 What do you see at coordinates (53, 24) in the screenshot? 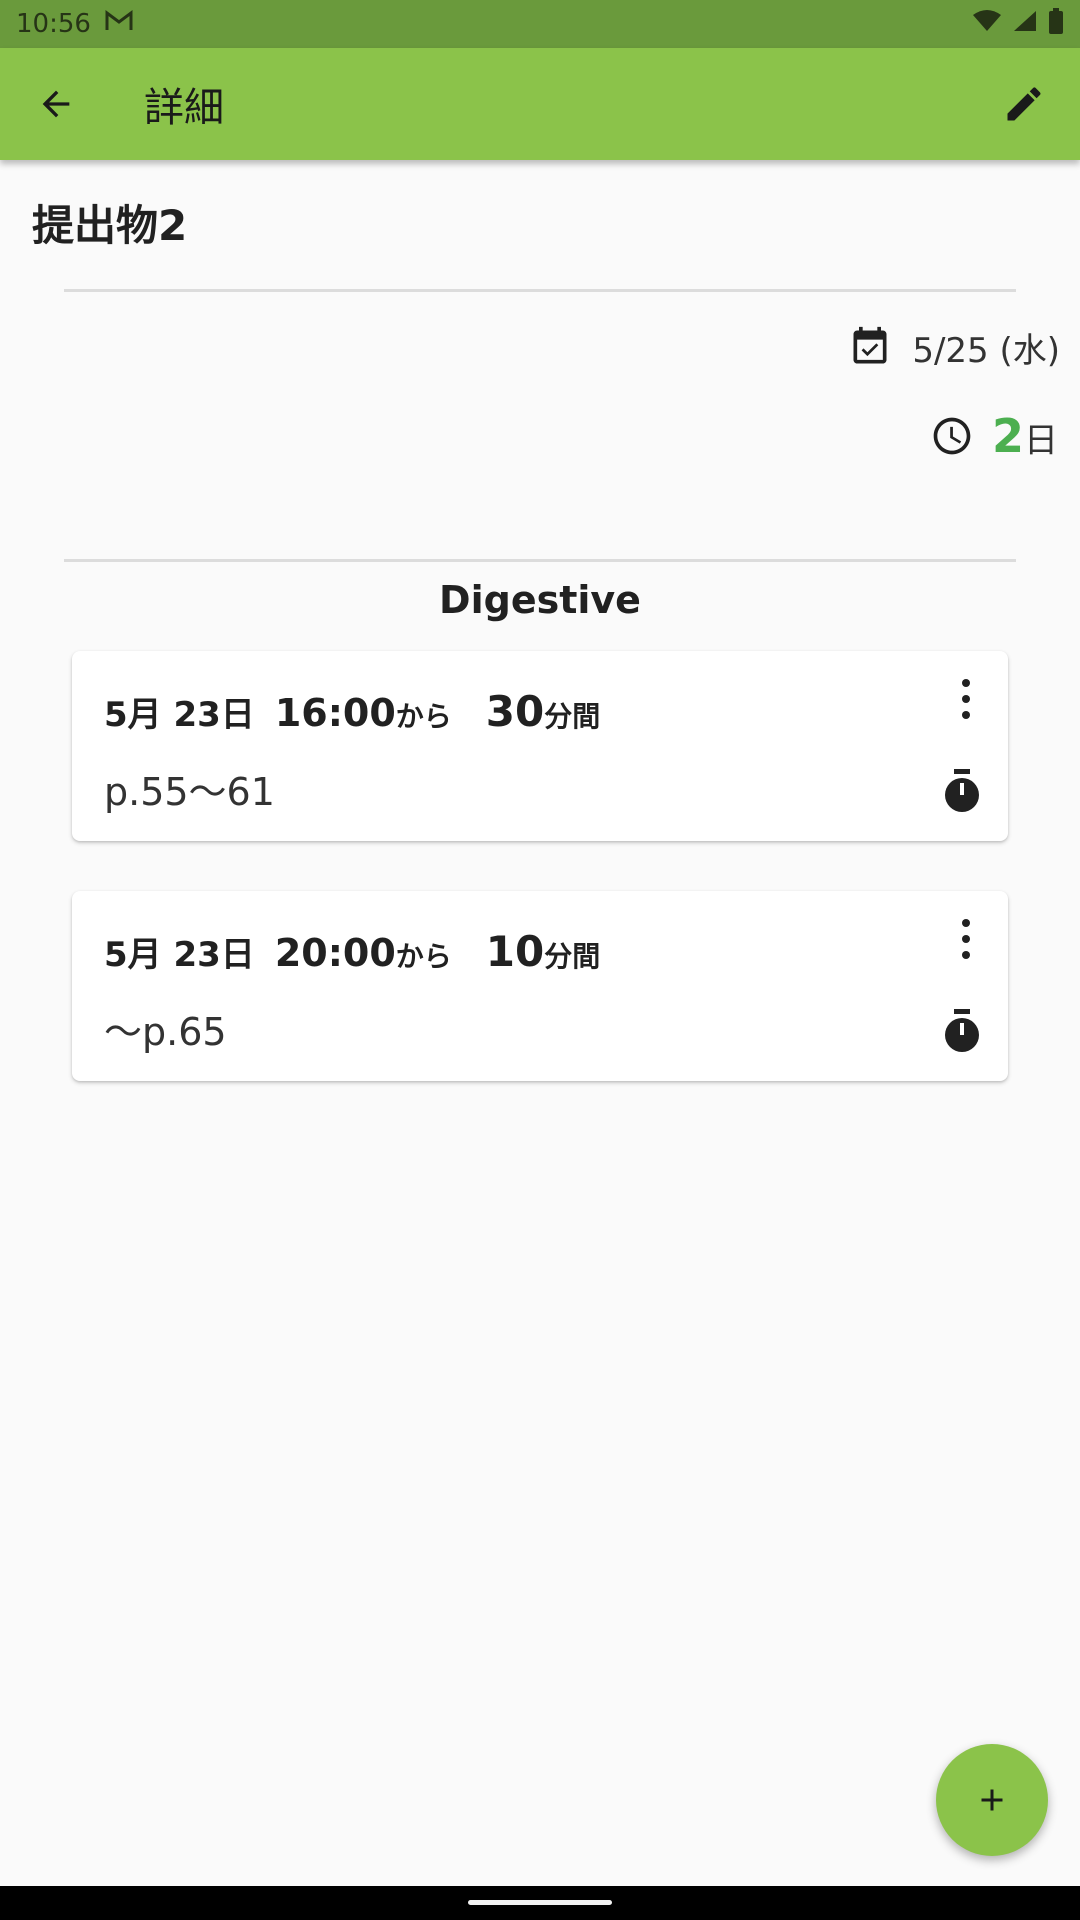
I see `status-time: 10:56` at bounding box center [53, 24].